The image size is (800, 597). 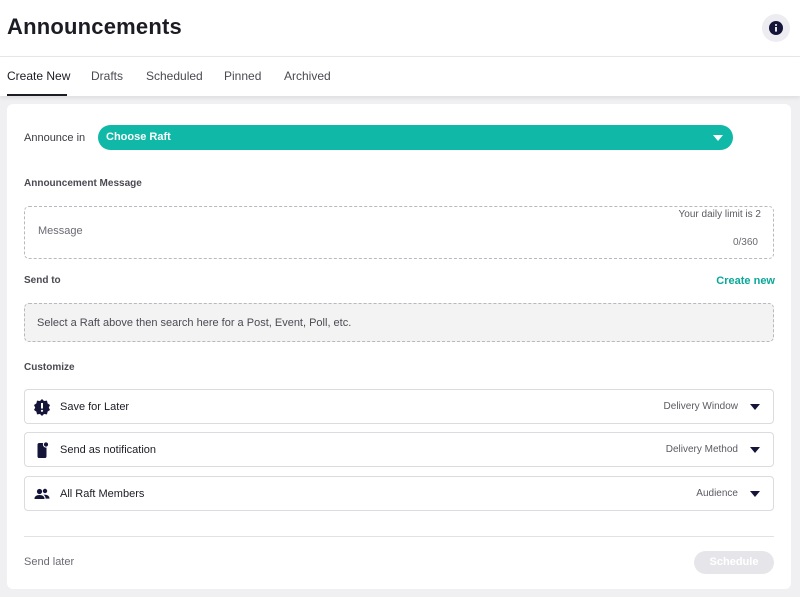 What do you see at coordinates (38, 76) in the screenshot?
I see `tab-create-new: Create New` at bounding box center [38, 76].